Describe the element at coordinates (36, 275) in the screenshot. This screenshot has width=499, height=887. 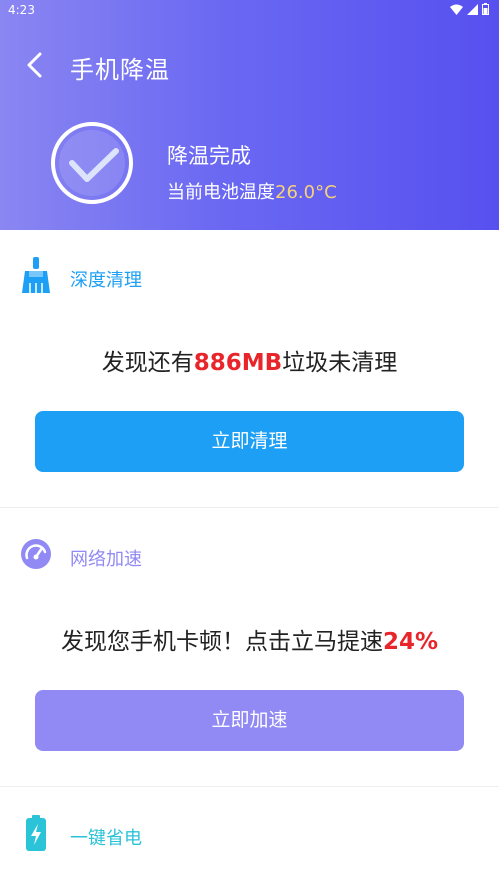
I see `broom-icon` at that location.